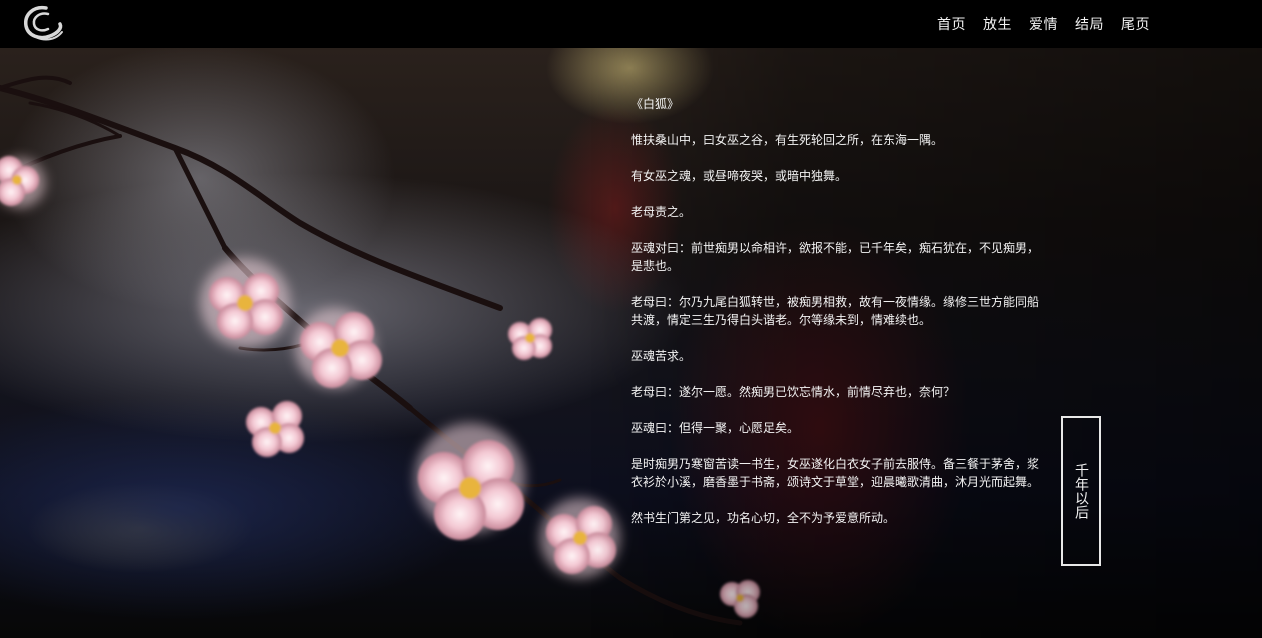  I want to click on story-paragraph: 然书生门第之见，功名心切，全不为予爱意所动。, so click(763, 518).